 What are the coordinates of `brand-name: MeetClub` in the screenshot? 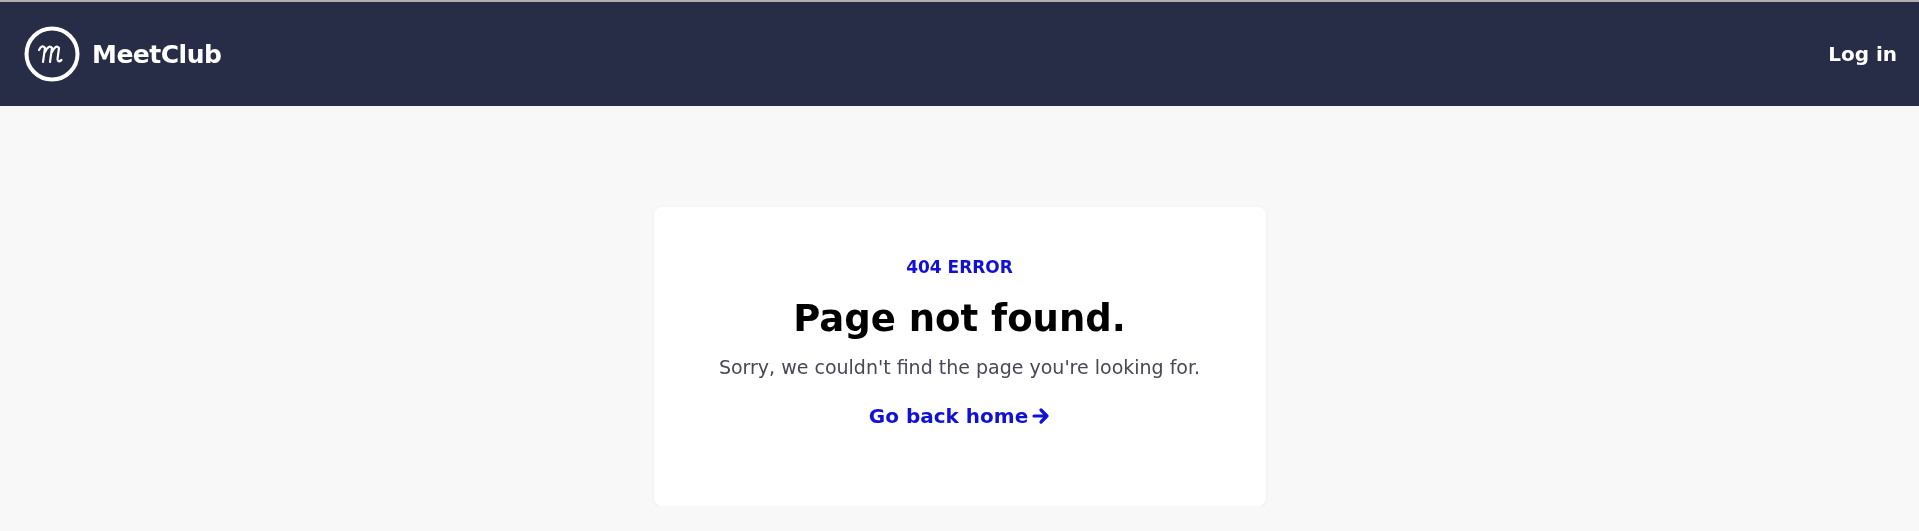 It's located at (157, 54).